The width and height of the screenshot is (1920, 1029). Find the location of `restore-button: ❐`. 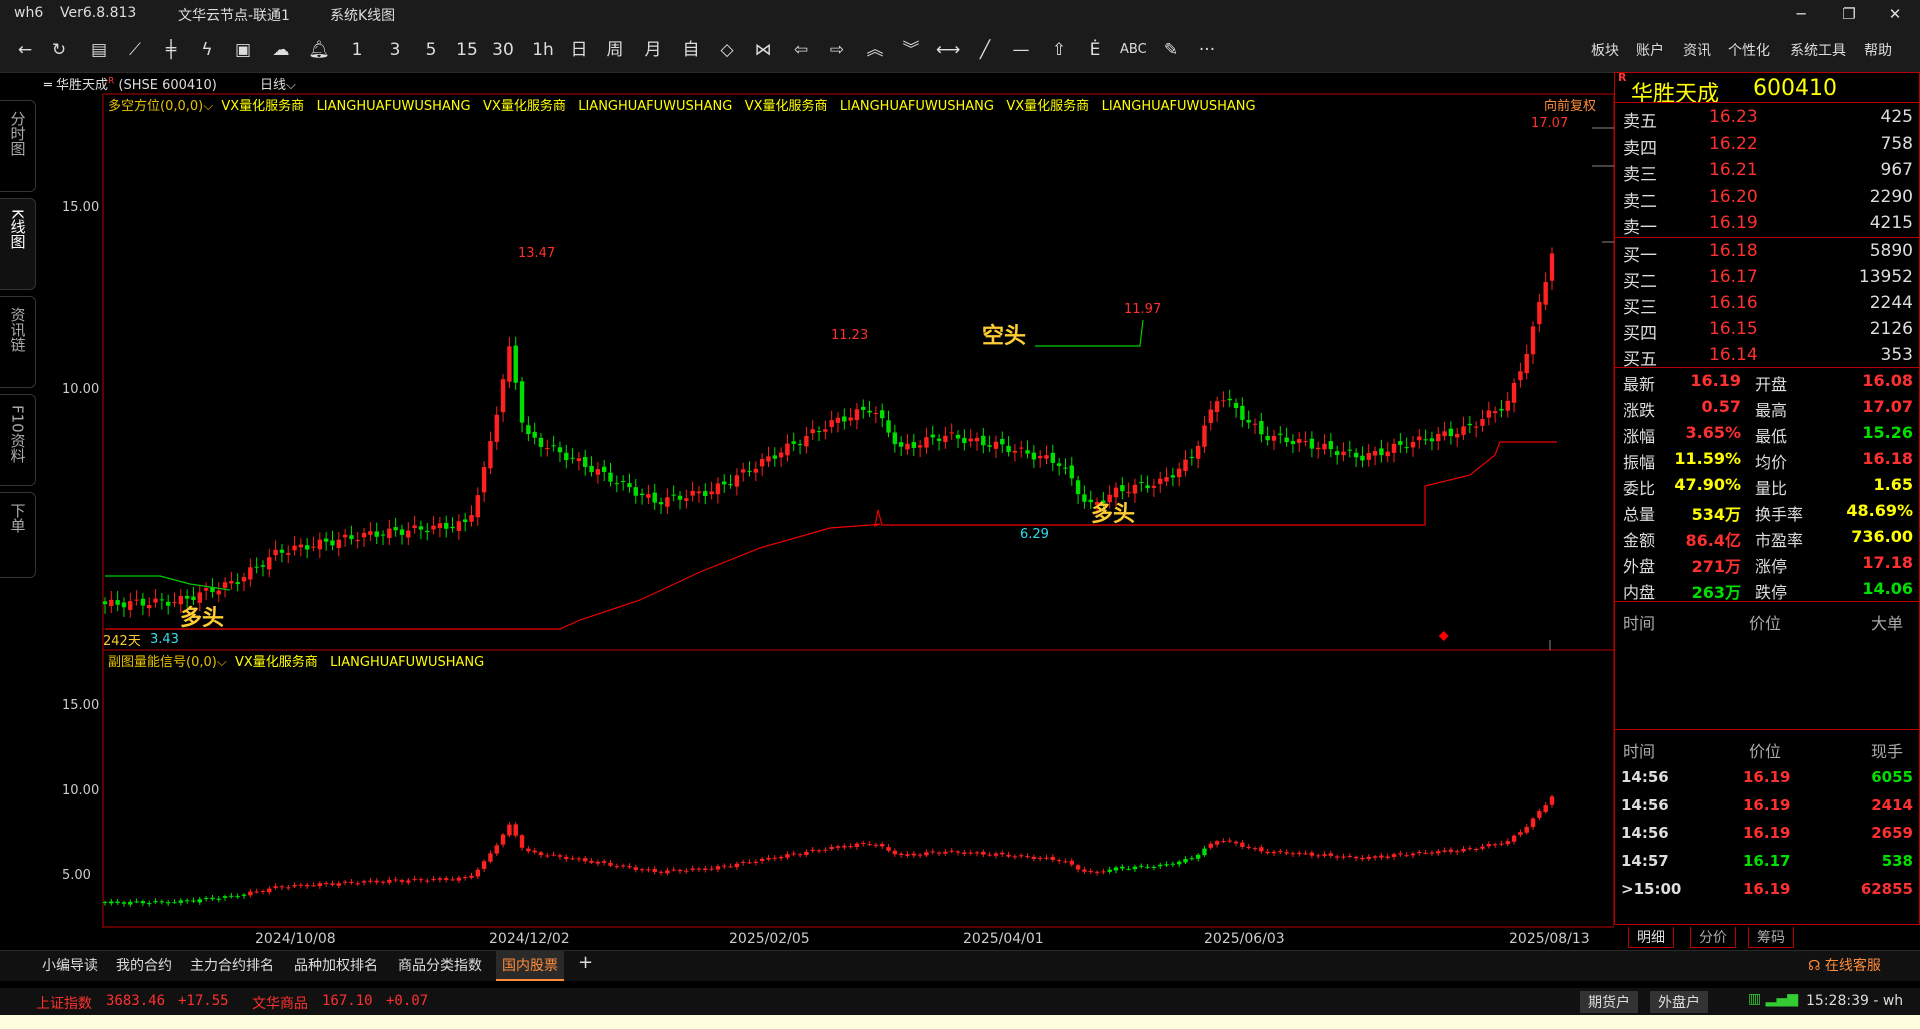

restore-button: ❐ is located at coordinates (1849, 14).